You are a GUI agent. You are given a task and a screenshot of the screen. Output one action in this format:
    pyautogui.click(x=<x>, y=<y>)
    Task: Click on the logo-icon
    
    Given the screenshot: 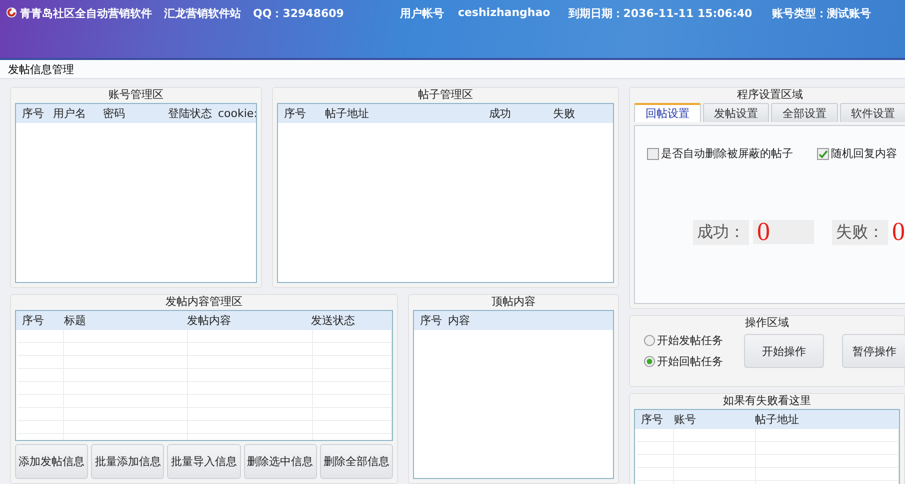 What is the action you would take?
    pyautogui.click(x=11, y=12)
    